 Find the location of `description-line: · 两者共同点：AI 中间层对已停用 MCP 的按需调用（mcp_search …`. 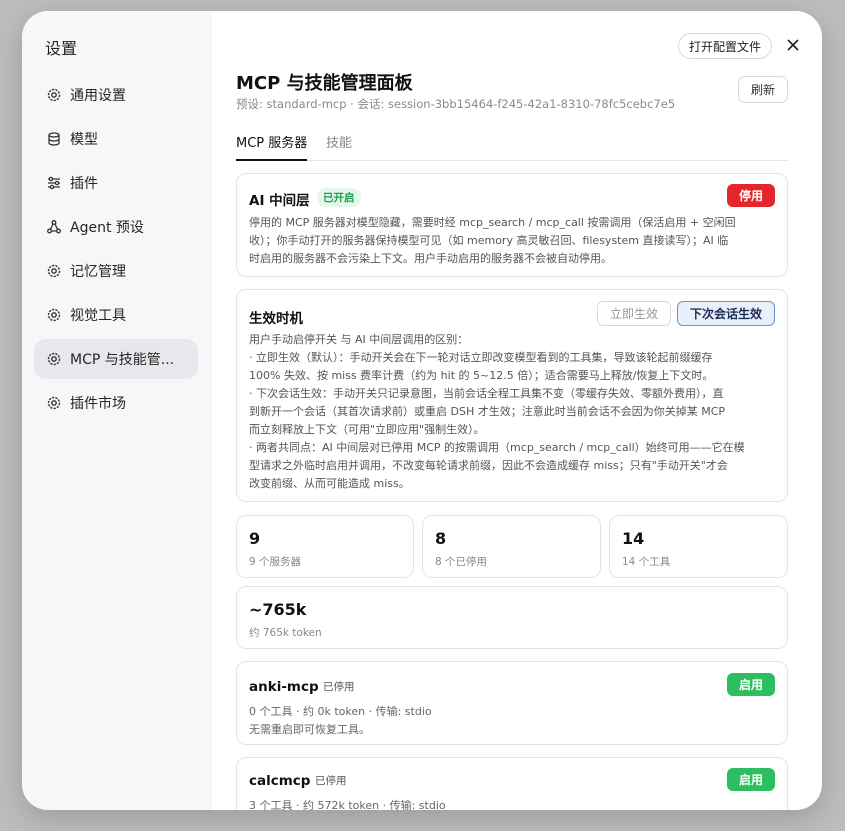

description-line: · 两者共同点：AI 中间层对已停用 MCP 的按需调用（mcp_search … is located at coordinates (497, 447).